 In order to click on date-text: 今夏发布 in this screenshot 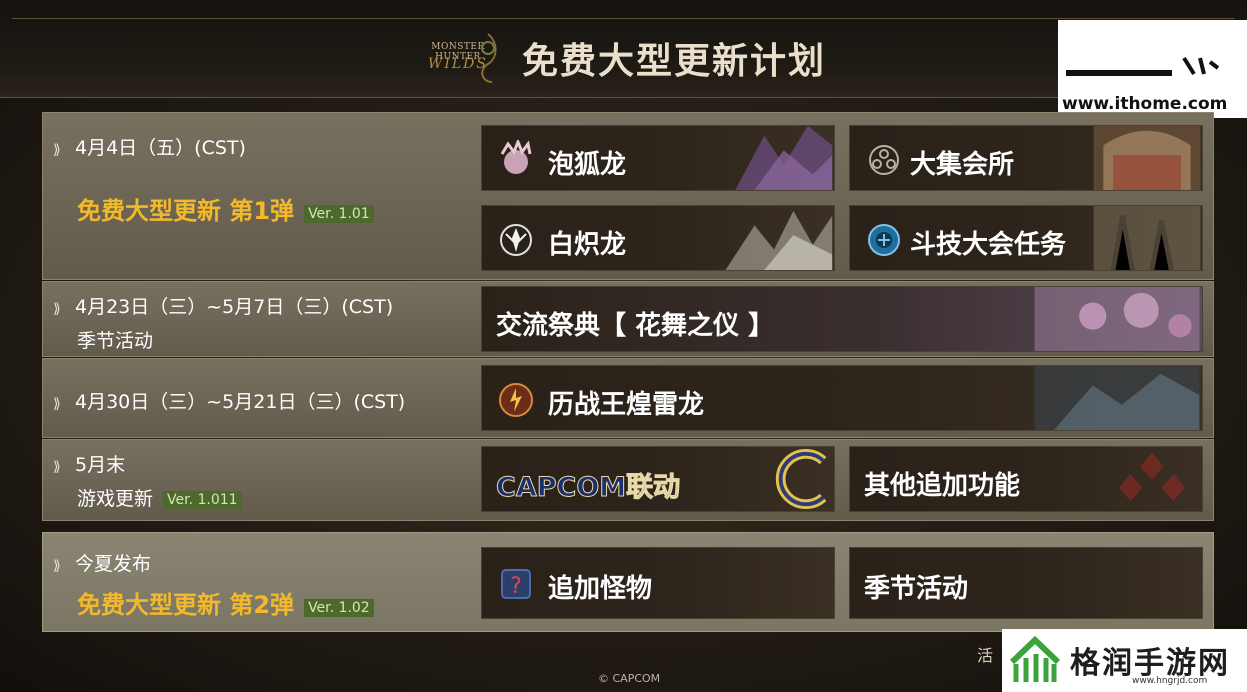, I will do `click(113, 564)`.